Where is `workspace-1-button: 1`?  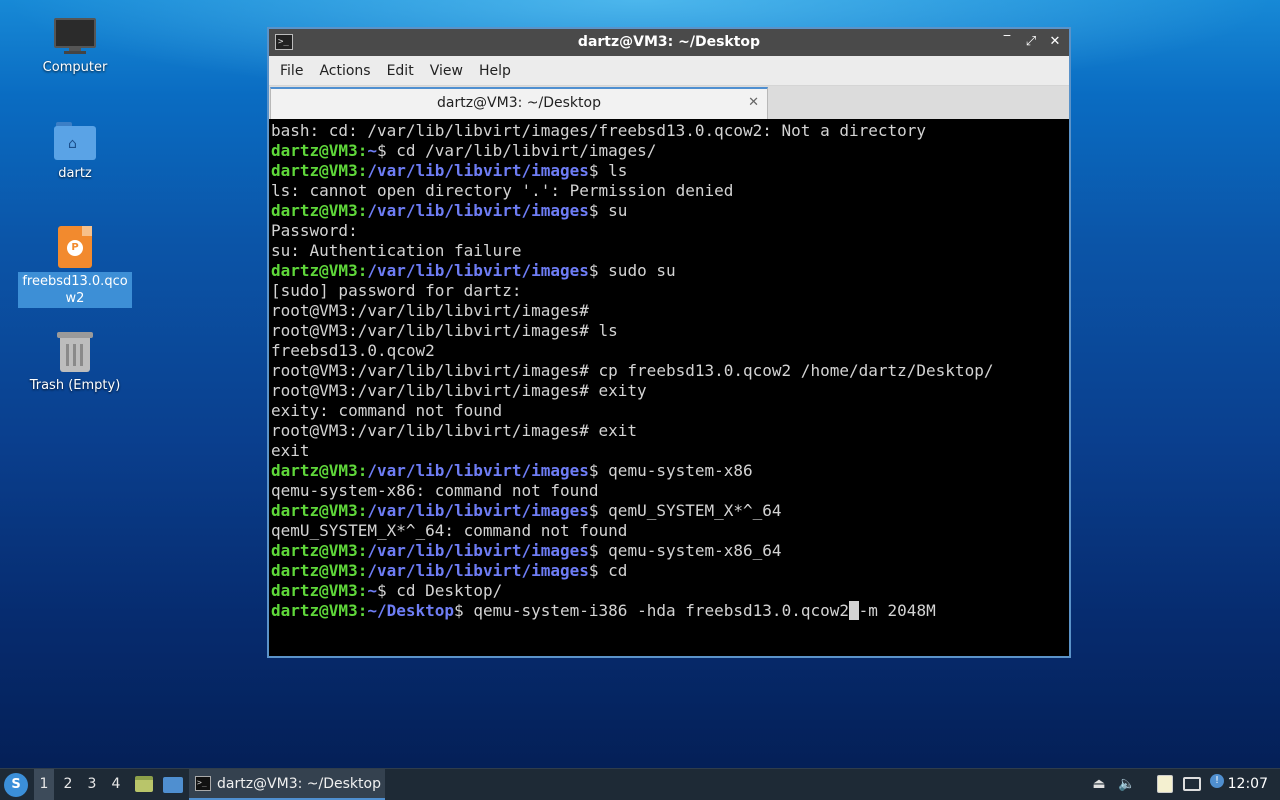 workspace-1-button: 1 is located at coordinates (44, 784).